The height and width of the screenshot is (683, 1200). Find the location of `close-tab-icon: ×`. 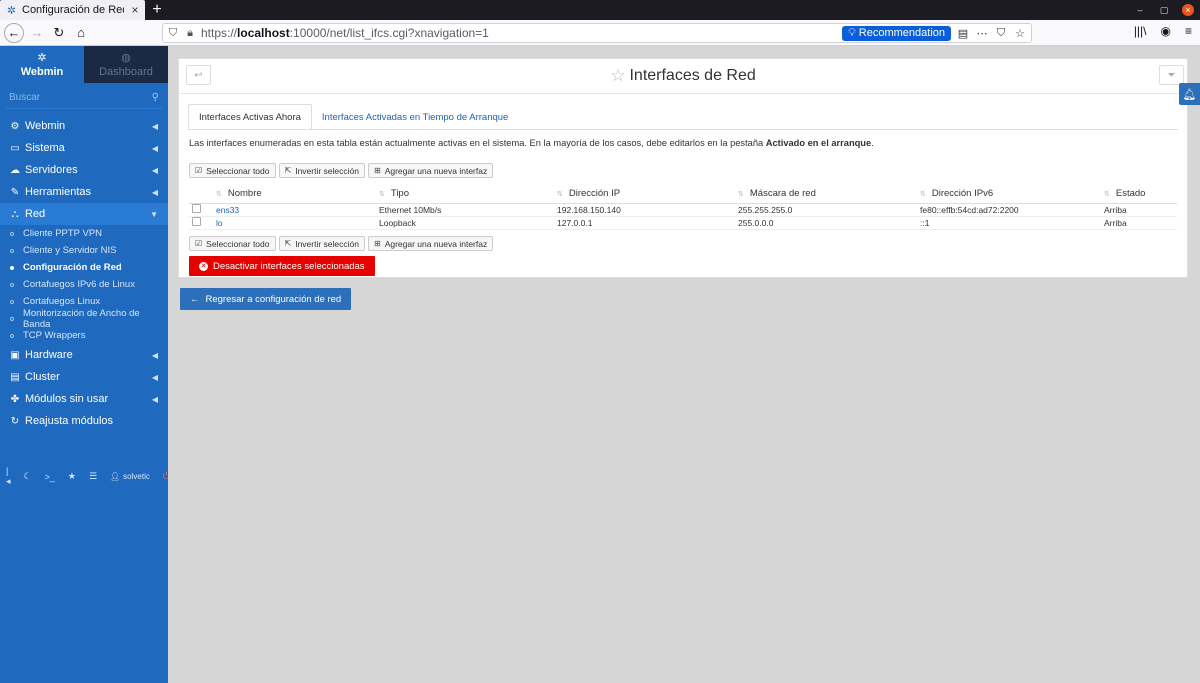

close-tab-icon: × is located at coordinates (135, 10).